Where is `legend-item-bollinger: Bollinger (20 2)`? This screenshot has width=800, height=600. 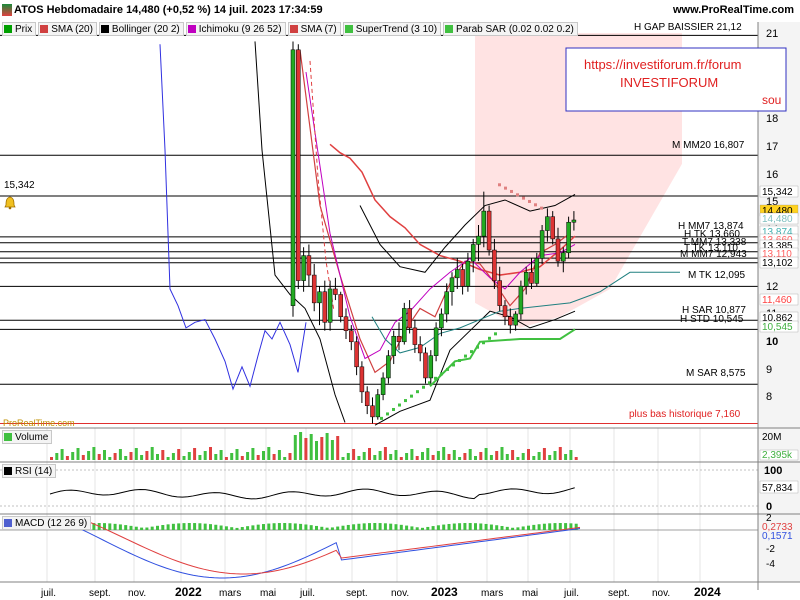
legend-item-bollinger: Bollinger (20 2) is located at coordinates (141, 29).